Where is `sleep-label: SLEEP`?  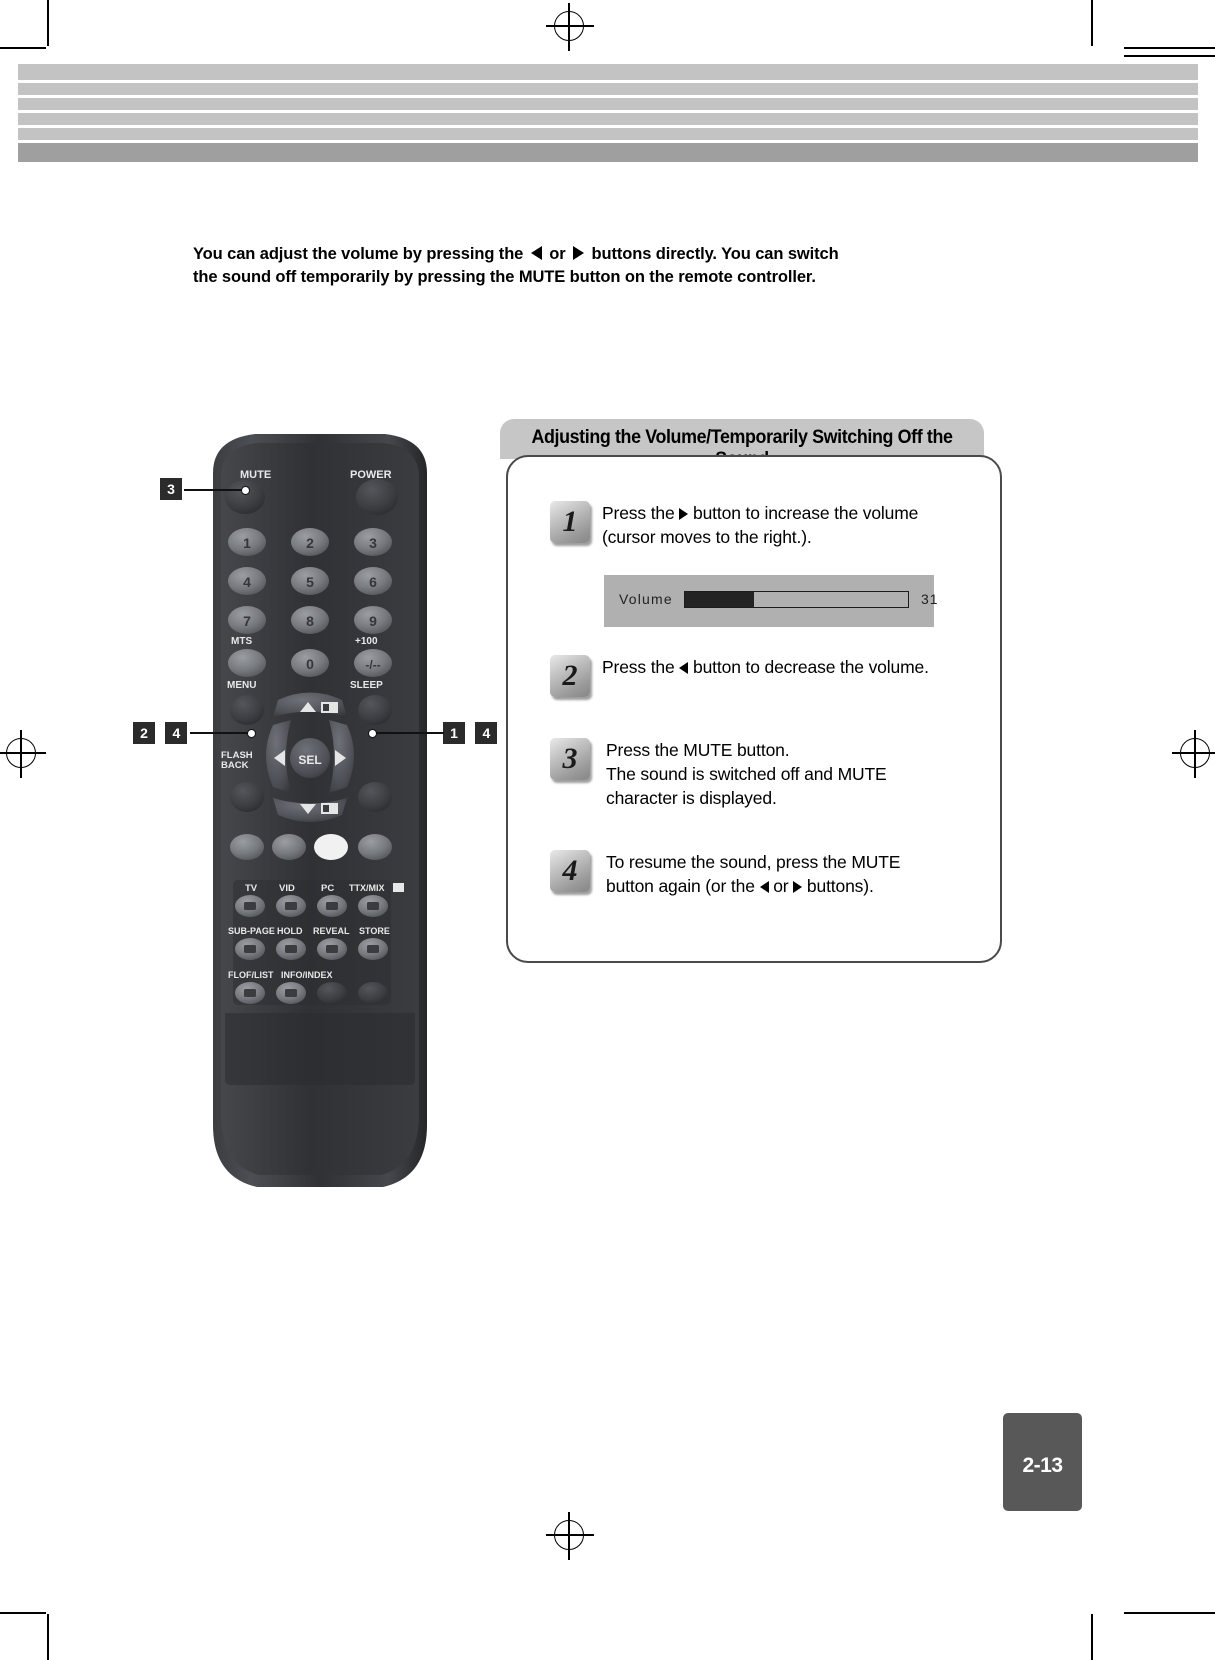
sleep-label: SLEEP is located at coordinates (366, 685).